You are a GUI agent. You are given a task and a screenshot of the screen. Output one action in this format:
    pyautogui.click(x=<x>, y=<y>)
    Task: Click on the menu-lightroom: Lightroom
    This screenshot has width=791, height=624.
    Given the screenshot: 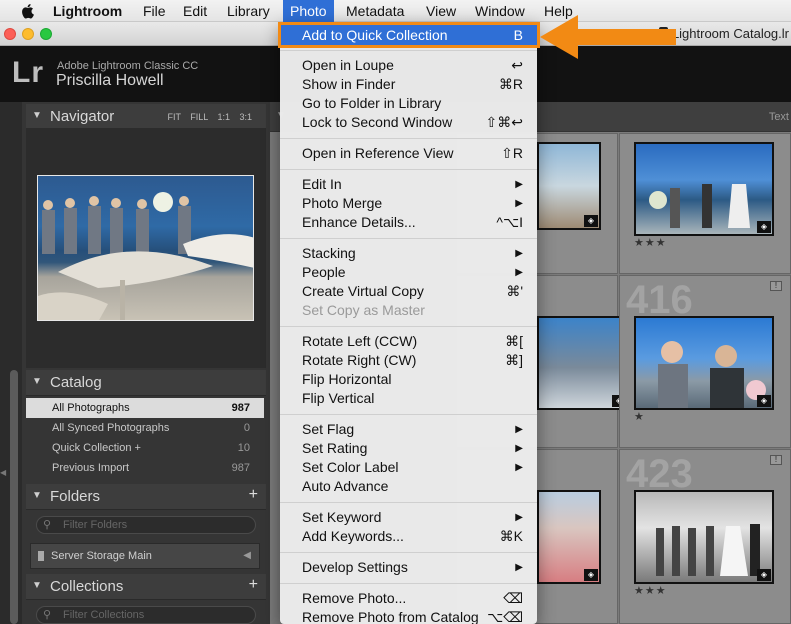 What is the action you would take?
    pyautogui.click(x=87, y=11)
    